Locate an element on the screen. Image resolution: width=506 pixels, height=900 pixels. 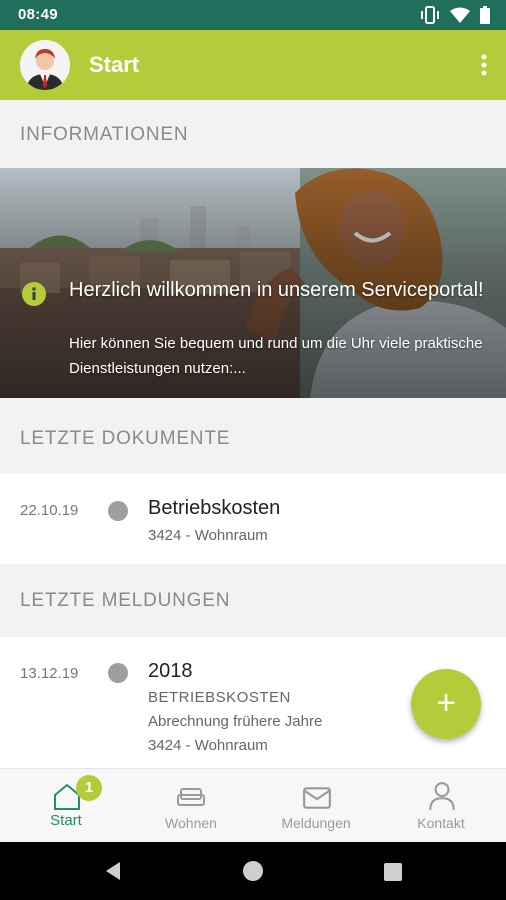
plus-icon: + is located at coordinates (446, 703).